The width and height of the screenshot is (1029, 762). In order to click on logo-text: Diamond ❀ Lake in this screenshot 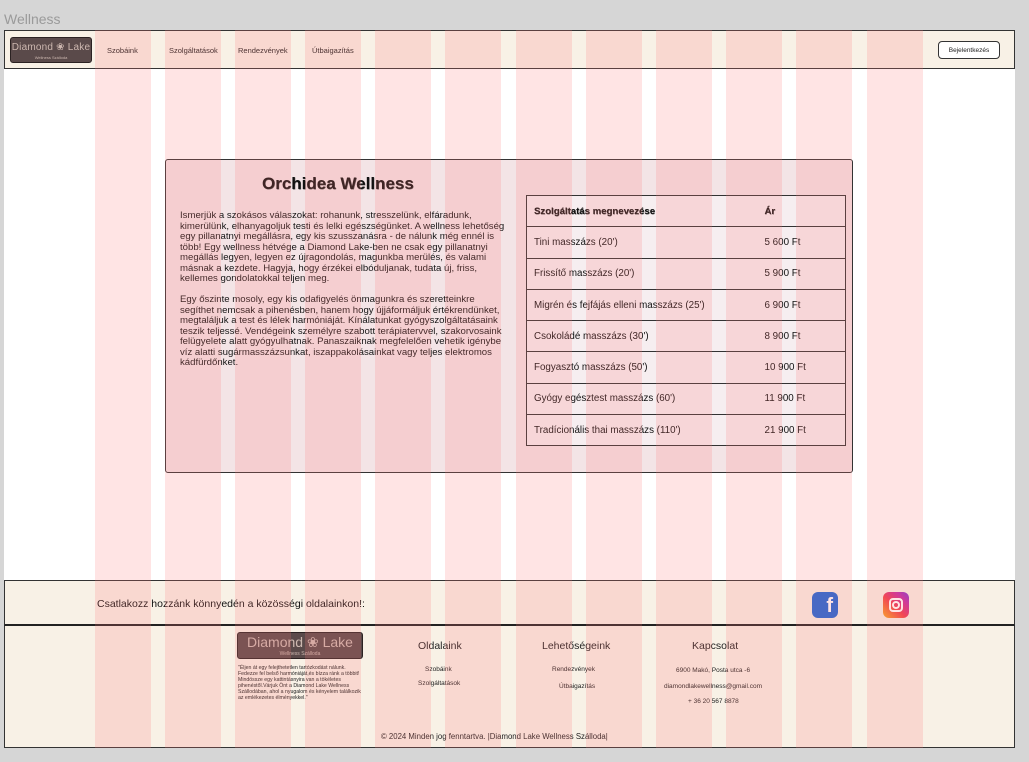, I will do `click(51, 47)`.